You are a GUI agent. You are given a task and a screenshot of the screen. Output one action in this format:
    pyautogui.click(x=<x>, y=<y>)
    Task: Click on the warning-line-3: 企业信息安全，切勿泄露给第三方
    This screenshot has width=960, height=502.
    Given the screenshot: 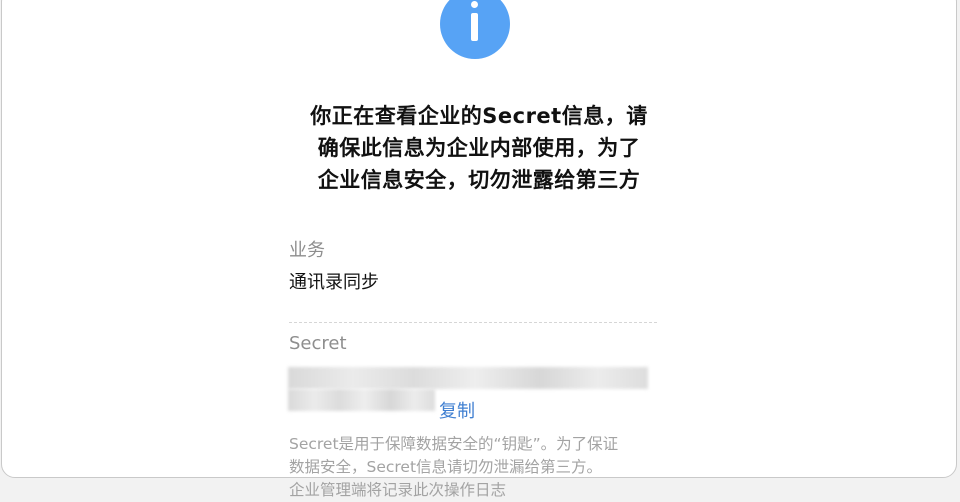 What is the action you would take?
    pyautogui.click(x=479, y=180)
    